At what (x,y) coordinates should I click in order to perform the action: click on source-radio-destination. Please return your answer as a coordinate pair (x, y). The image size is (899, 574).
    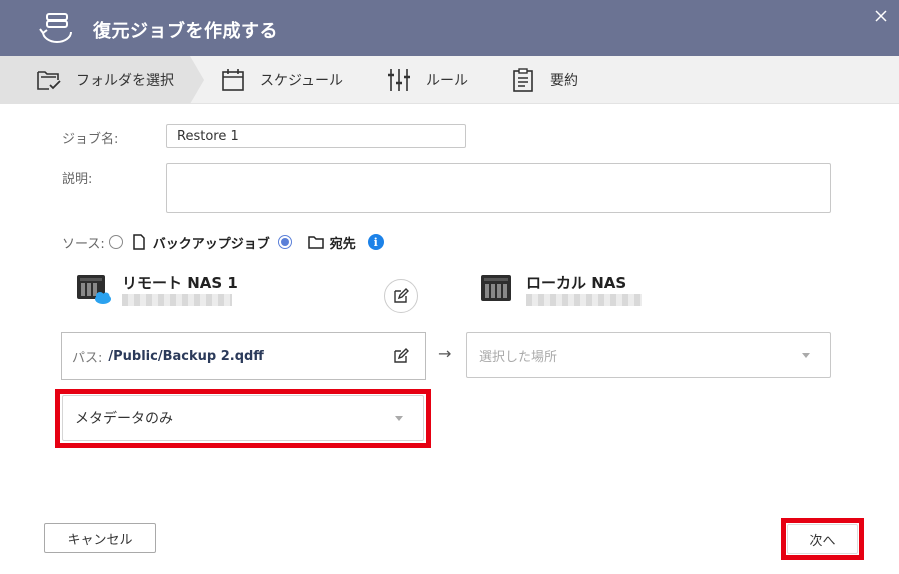
    Looking at the image, I should click on (284, 242).